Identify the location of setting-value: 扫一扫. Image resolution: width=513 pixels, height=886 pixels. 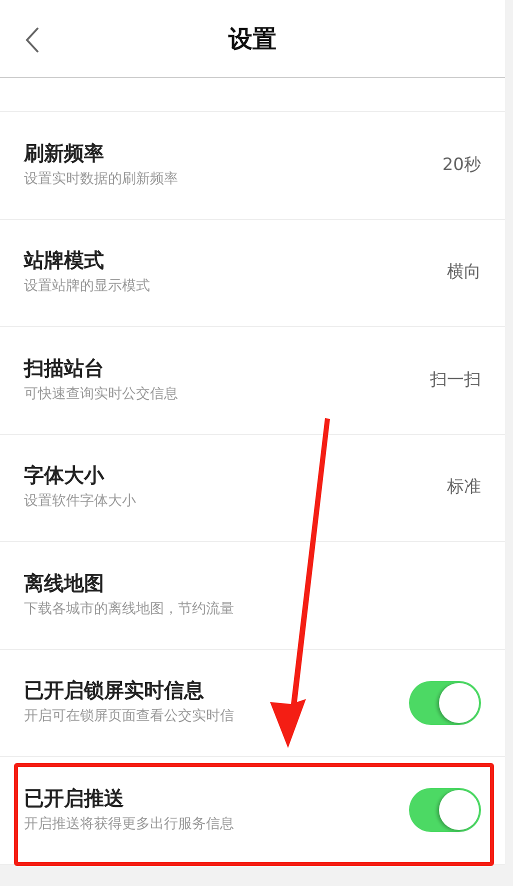
(455, 380).